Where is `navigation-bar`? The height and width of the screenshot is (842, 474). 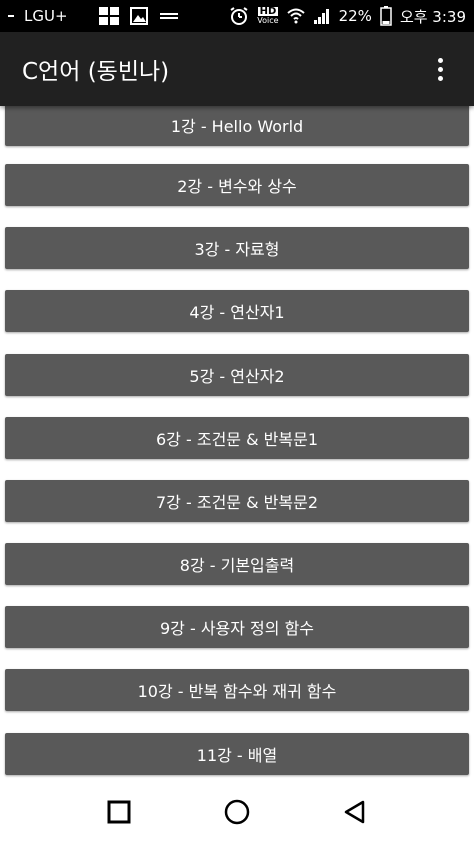
navigation-bar is located at coordinates (237, 812).